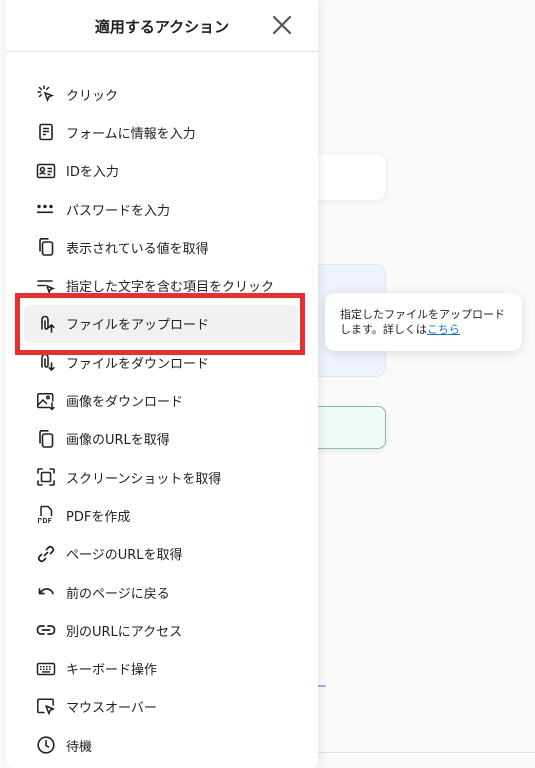 The width and height of the screenshot is (535, 768). What do you see at coordinates (46, 669) in the screenshot?
I see `keyboard-icon` at bounding box center [46, 669].